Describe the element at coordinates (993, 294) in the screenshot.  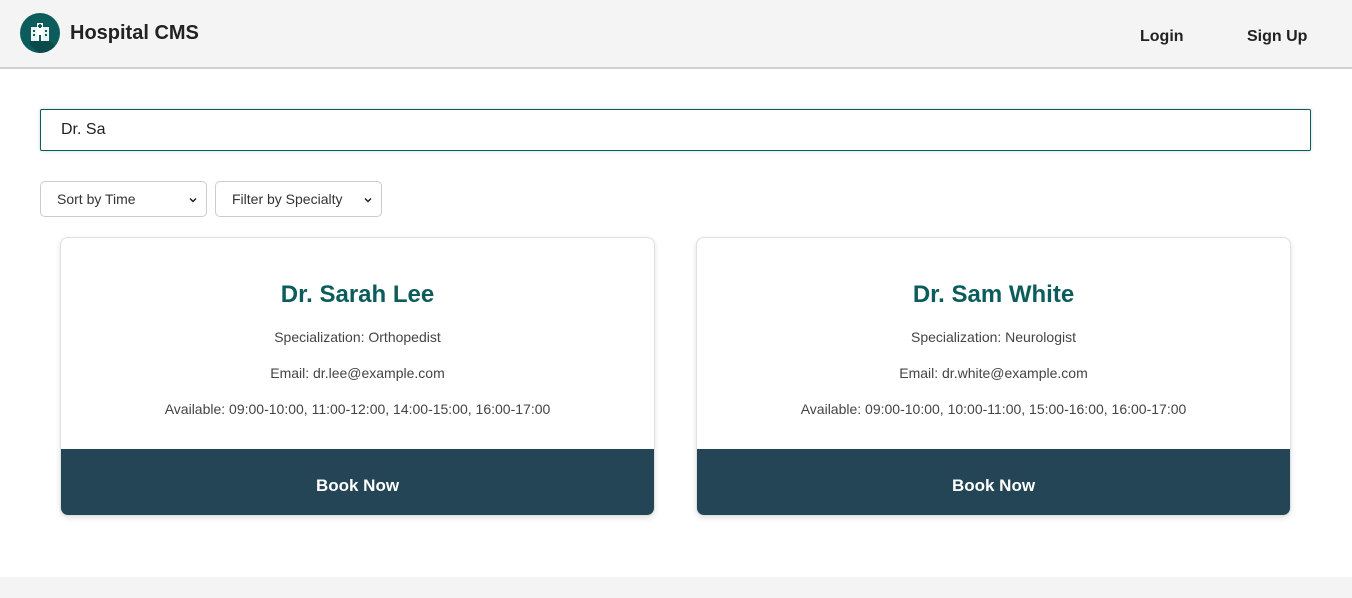
I see `doctor-name: Dr. Sam White` at that location.